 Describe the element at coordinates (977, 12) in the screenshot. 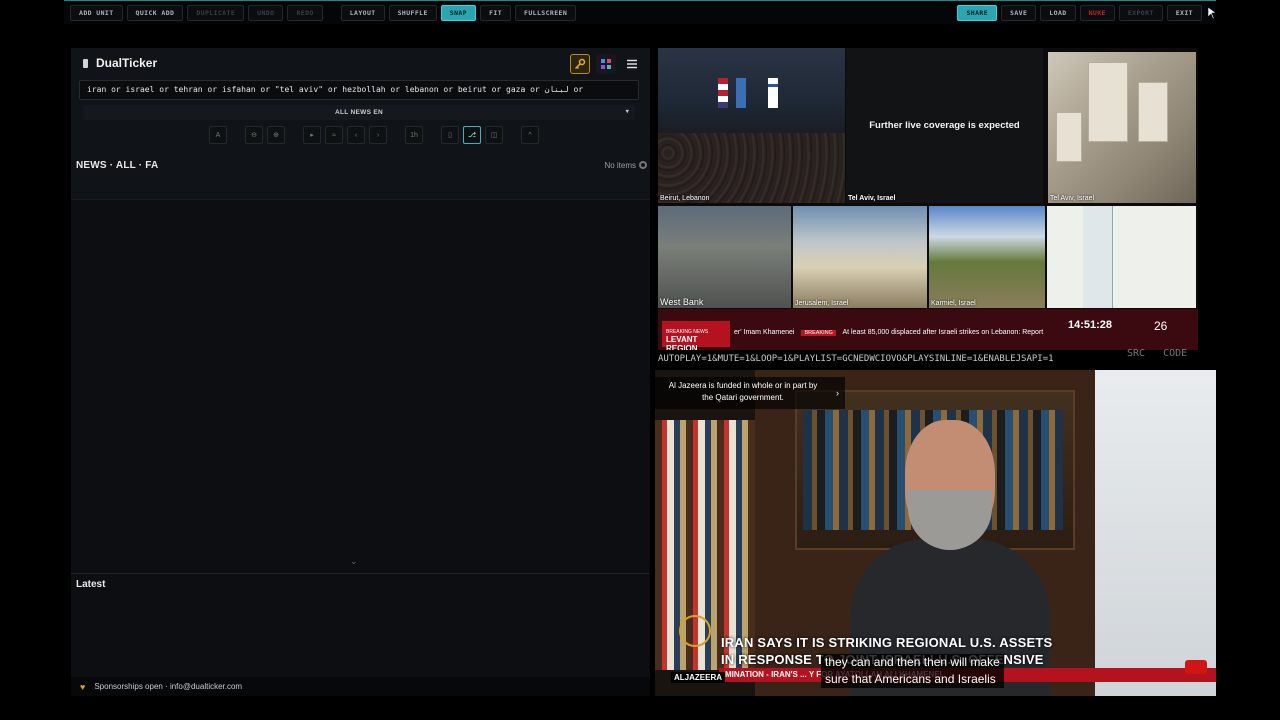

I see `share-button: SHARE` at that location.